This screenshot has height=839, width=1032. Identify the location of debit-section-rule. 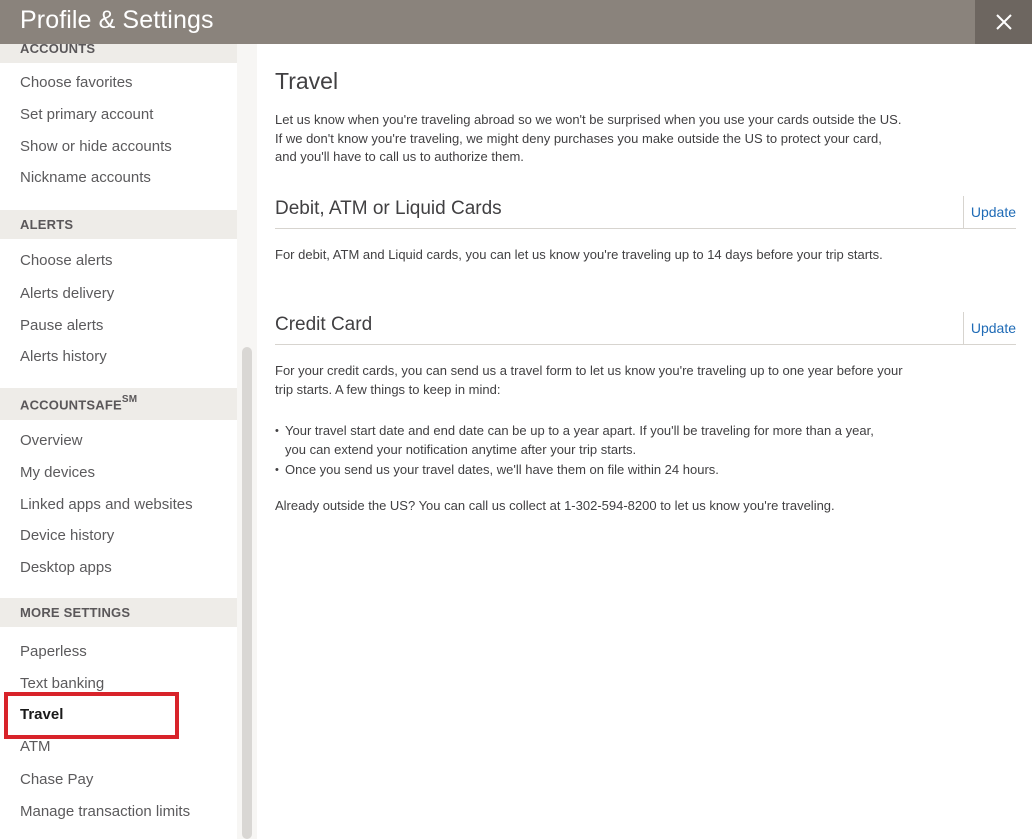
(645, 228).